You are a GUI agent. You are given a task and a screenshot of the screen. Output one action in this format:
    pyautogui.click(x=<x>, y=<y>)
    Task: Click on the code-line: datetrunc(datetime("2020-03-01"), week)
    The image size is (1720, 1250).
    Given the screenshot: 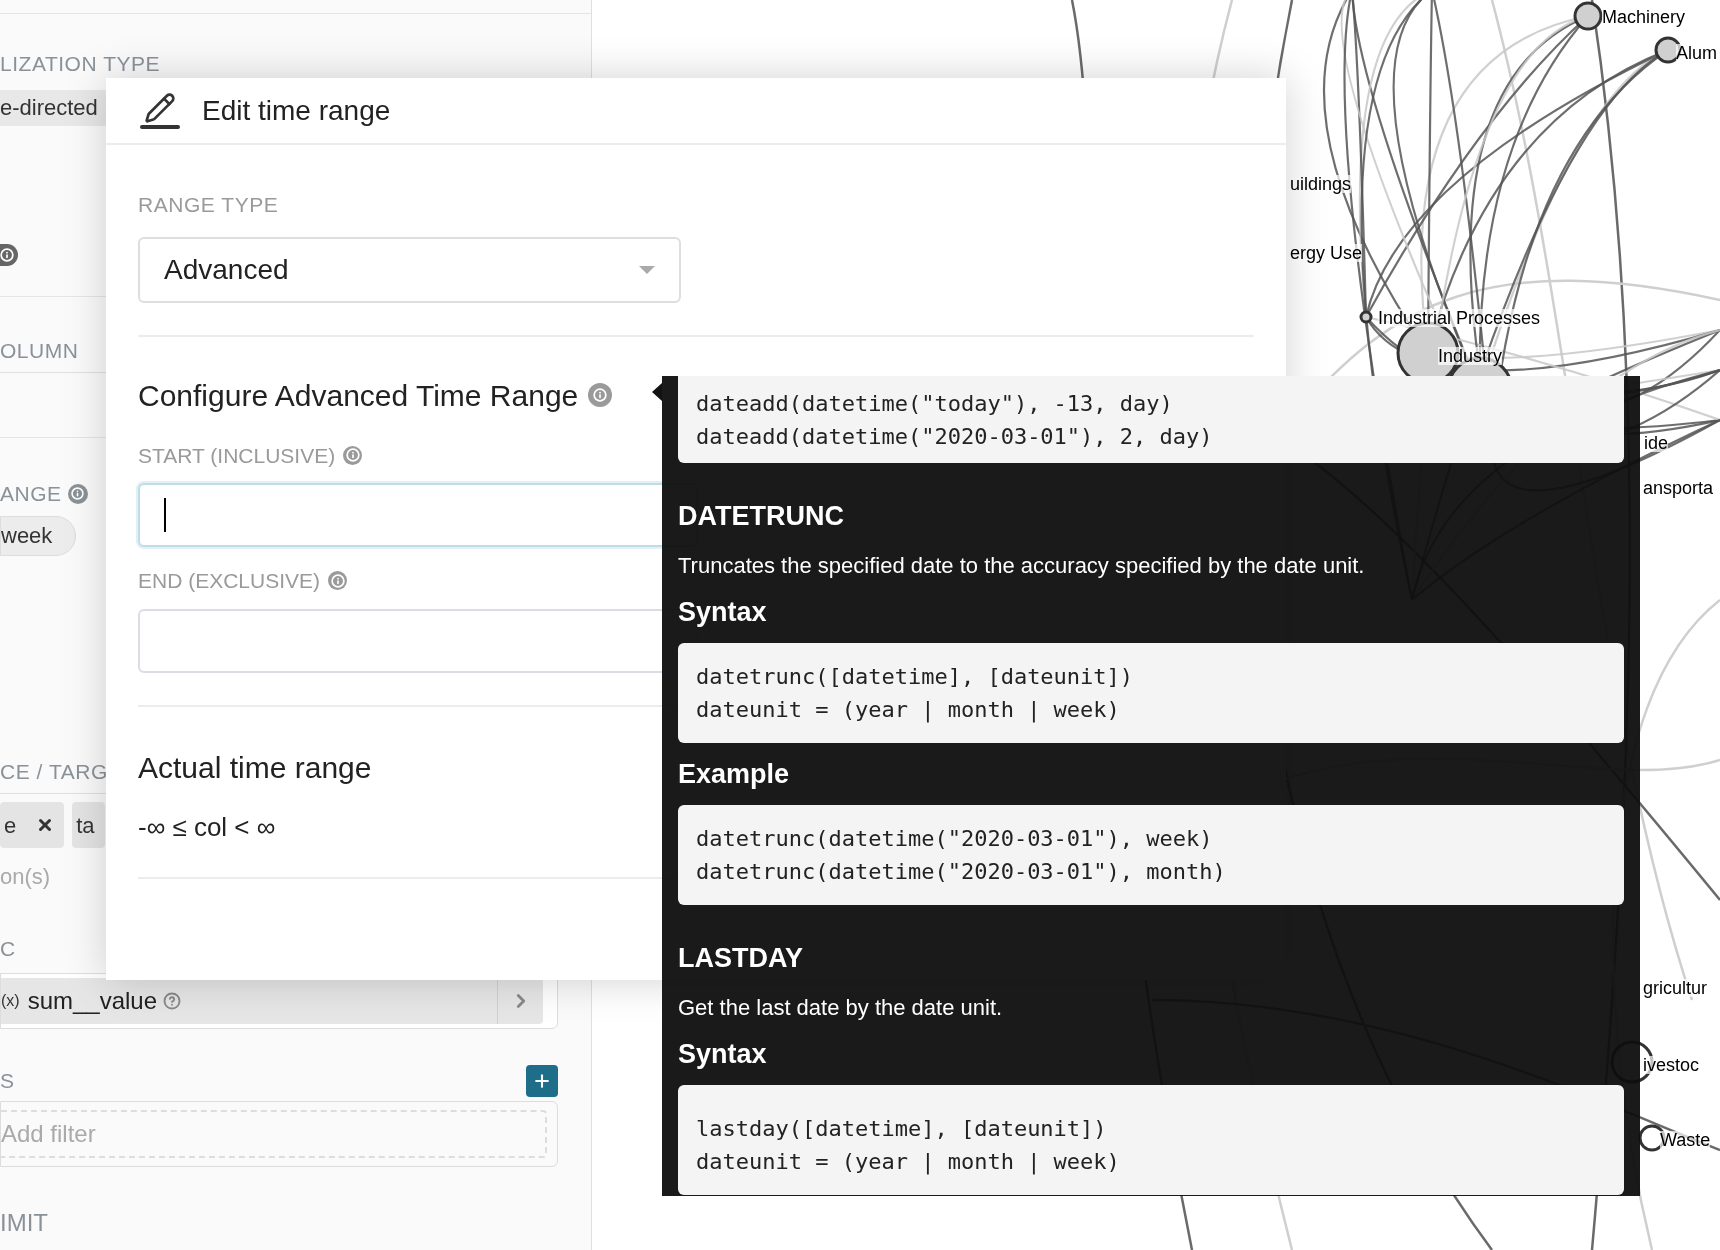 What is the action you would take?
    pyautogui.click(x=955, y=839)
    